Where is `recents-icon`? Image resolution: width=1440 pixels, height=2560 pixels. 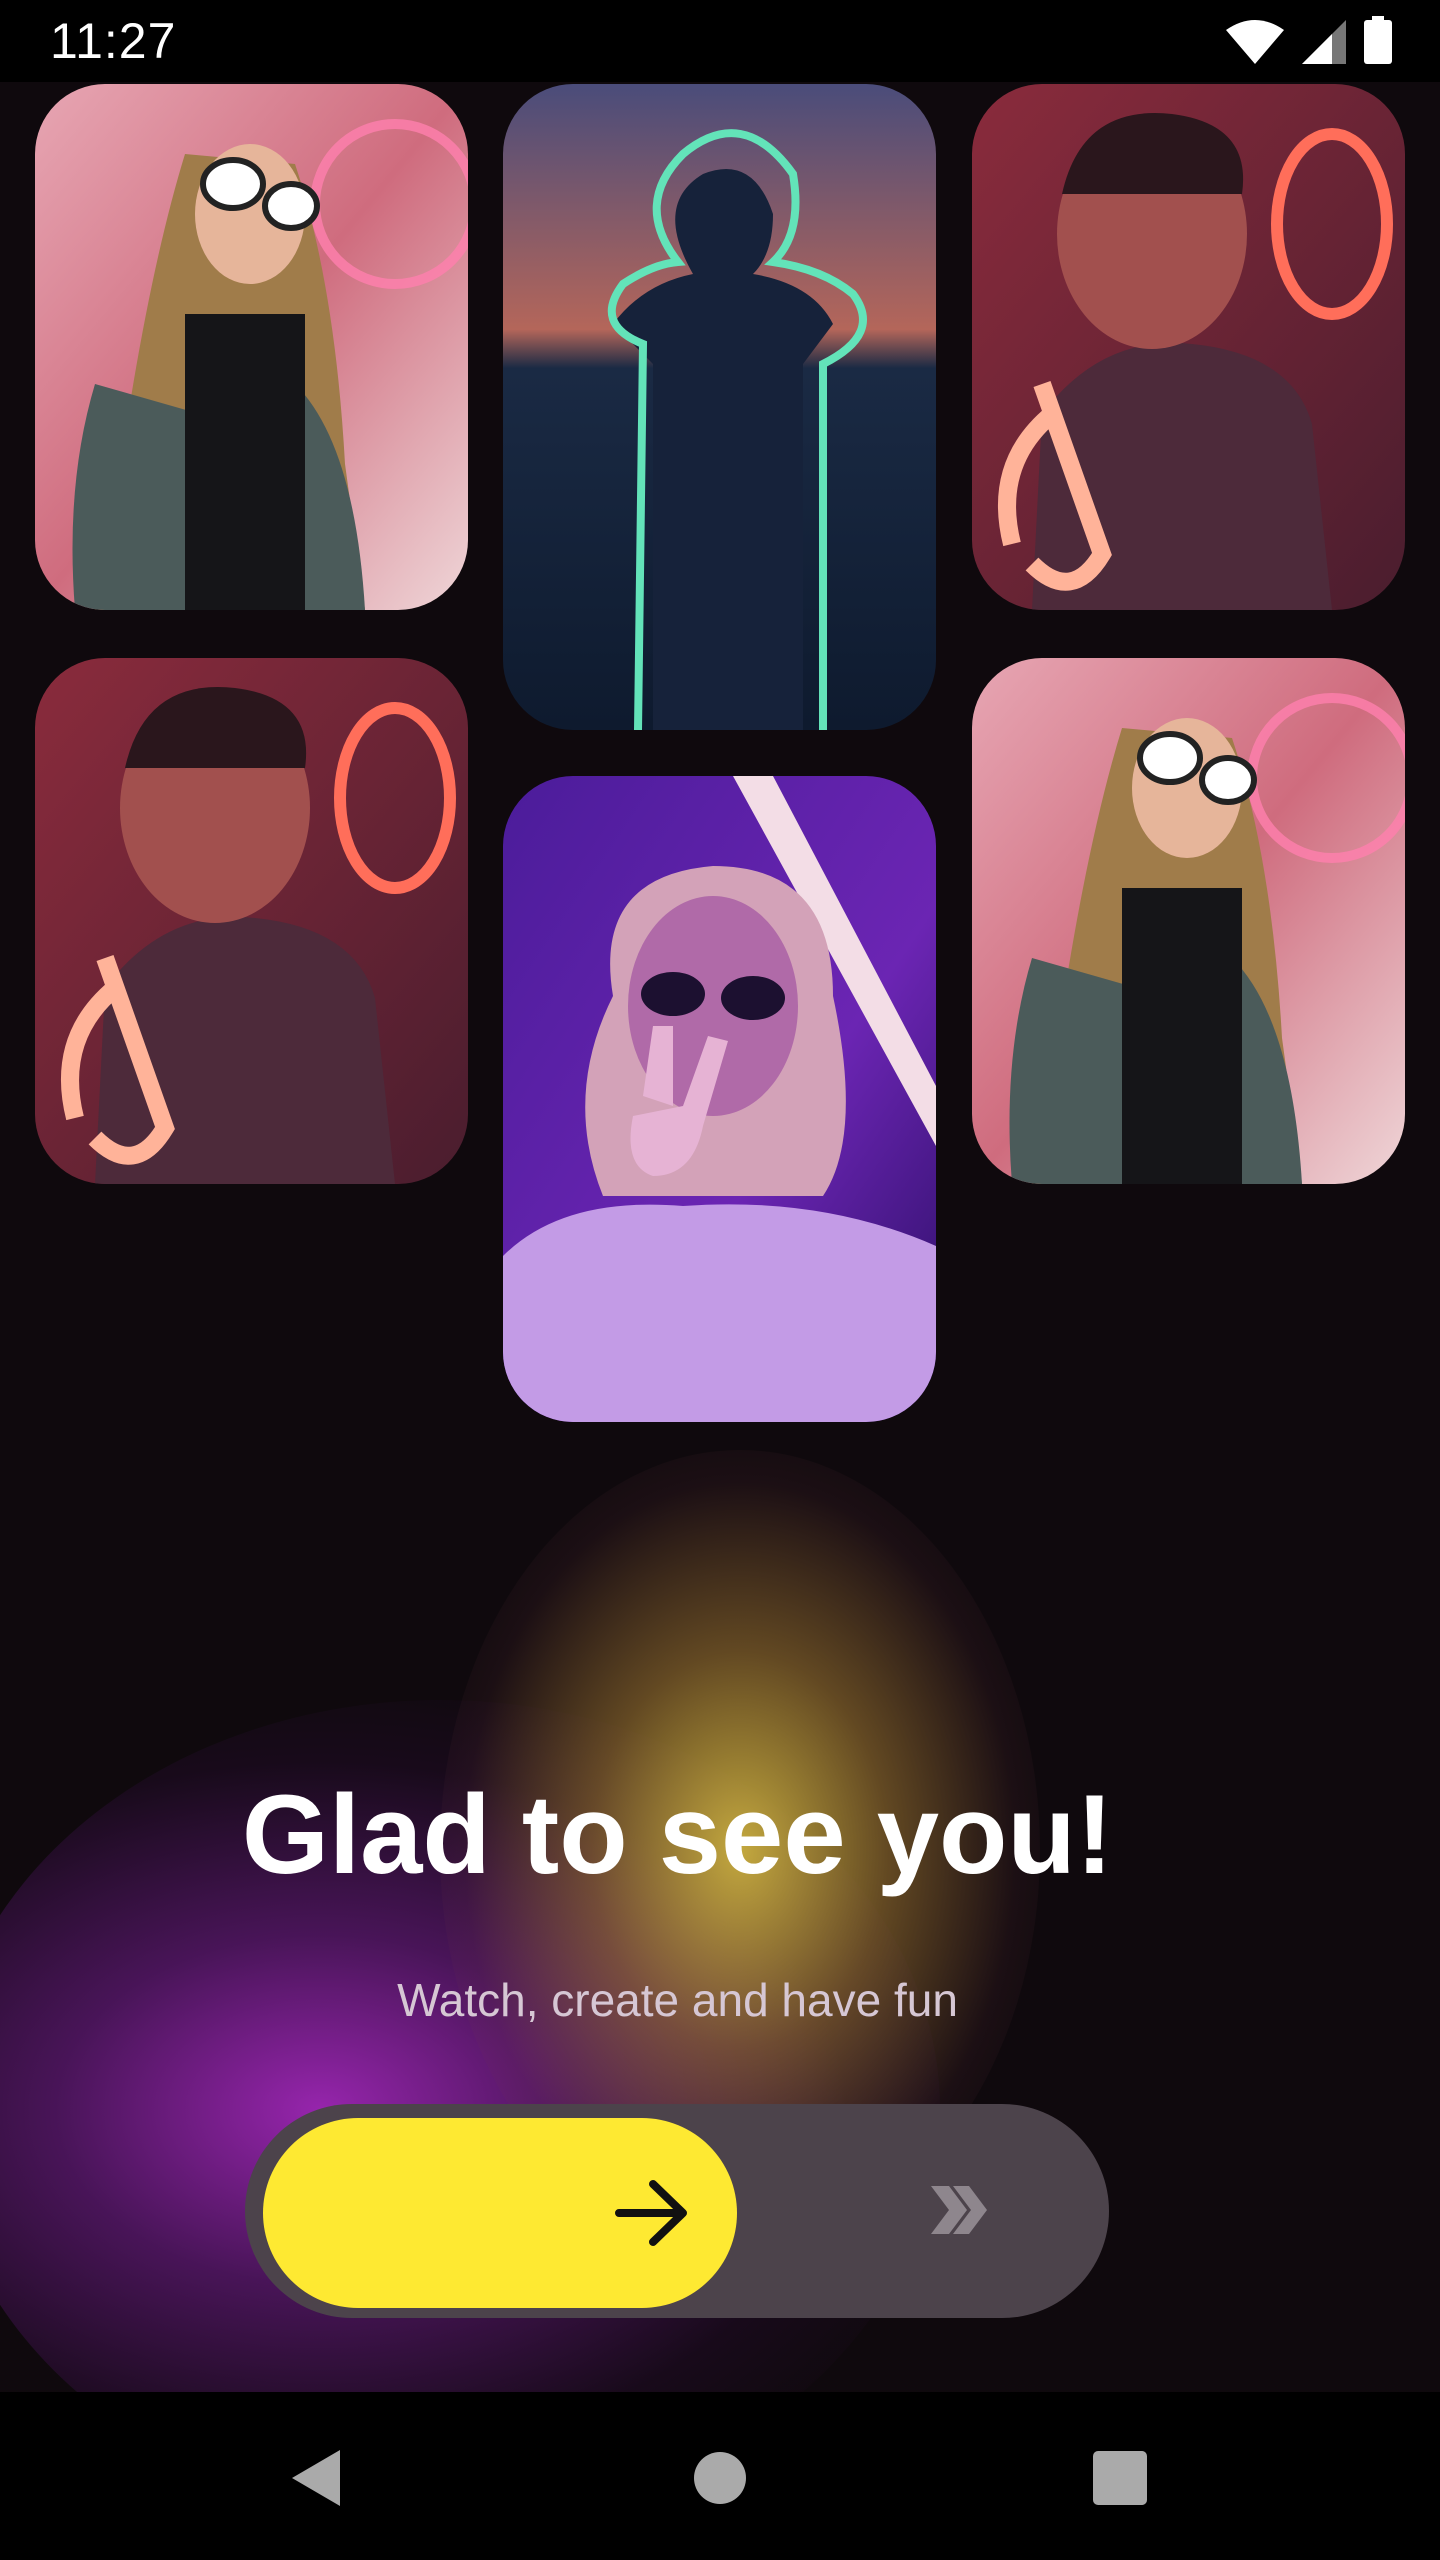 recents-icon is located at coordinates (1120, 2478).